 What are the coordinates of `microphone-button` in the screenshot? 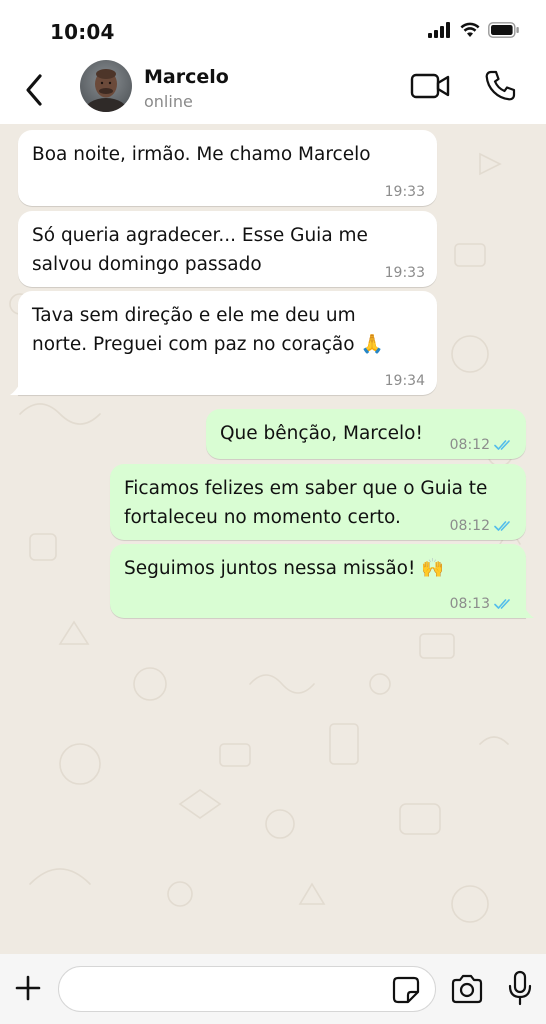 It's located at (520, 988).